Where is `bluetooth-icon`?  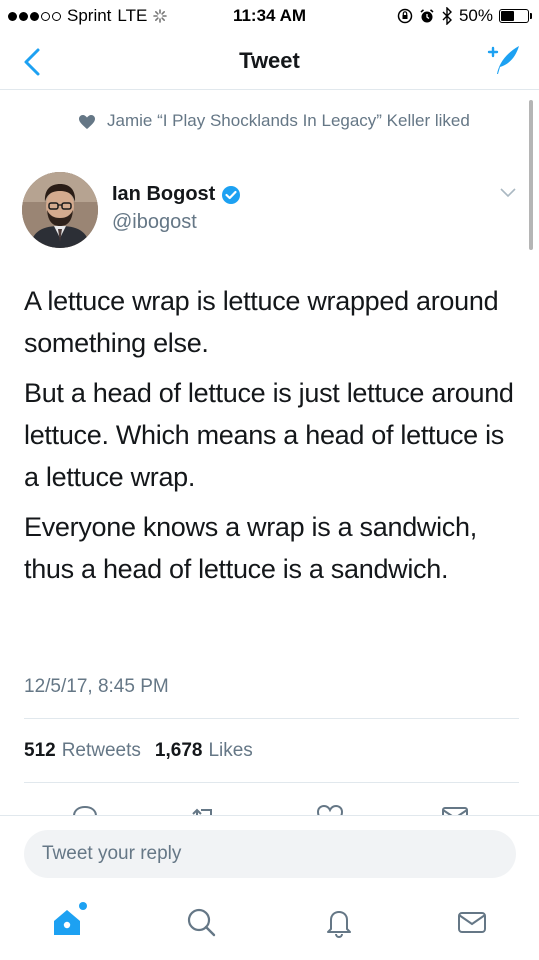
bluetooth-icon is located at coordinates (447, 16).